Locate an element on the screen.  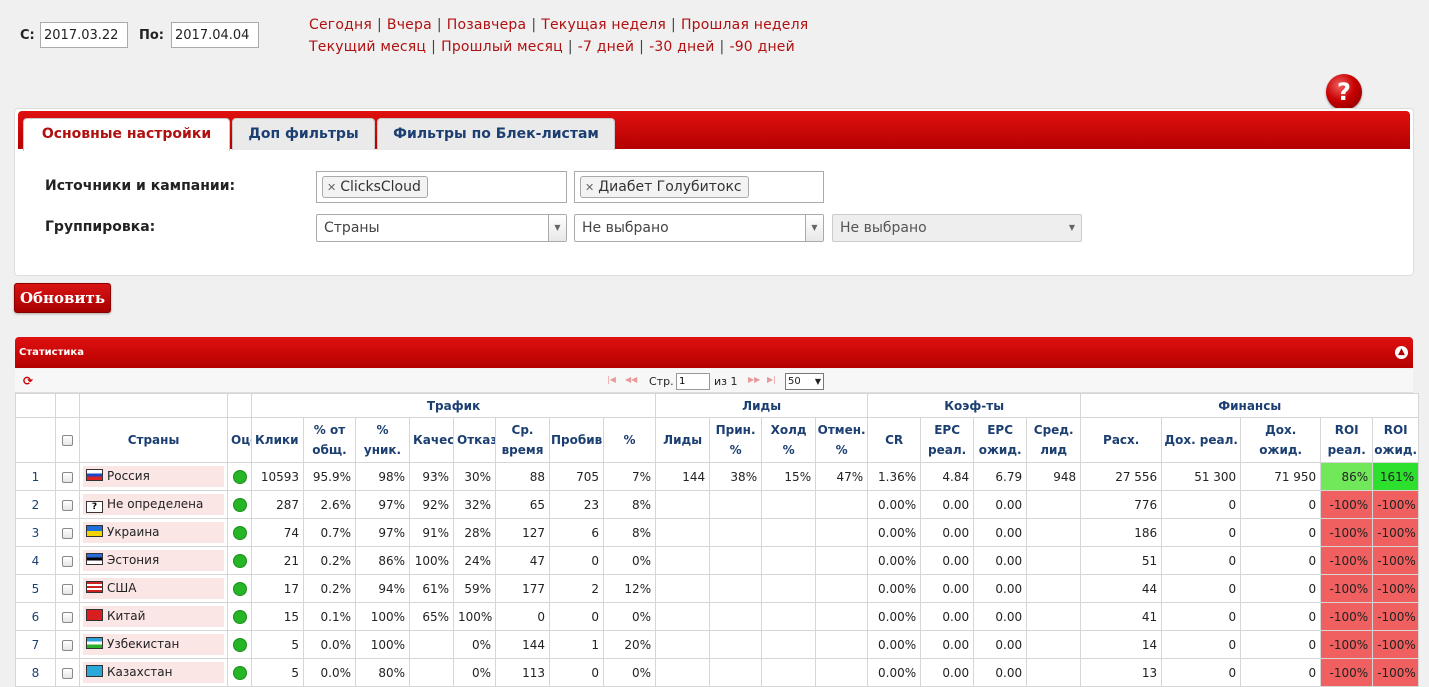
rows-per-page-select: 50 ▼ is located at coordinates (804, 381).